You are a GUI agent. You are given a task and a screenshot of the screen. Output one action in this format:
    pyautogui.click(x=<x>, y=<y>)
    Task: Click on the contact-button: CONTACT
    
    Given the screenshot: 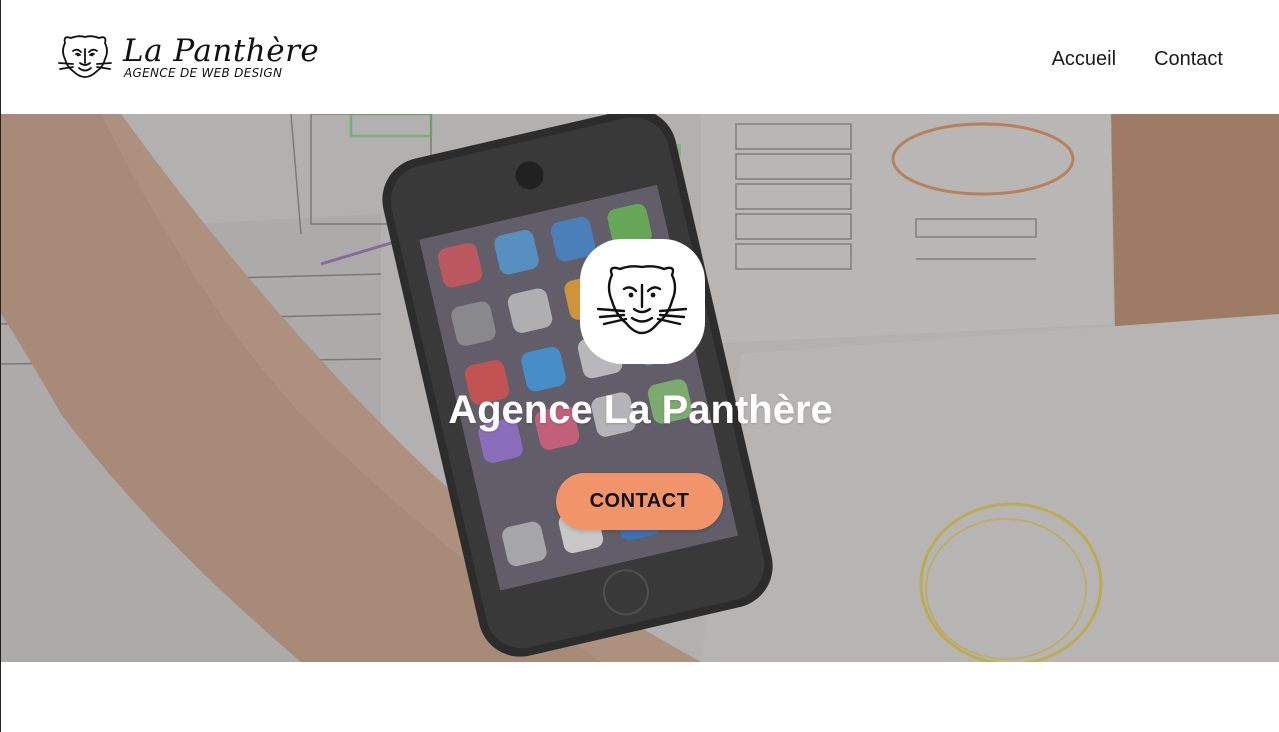 What is the action you would take?
    pyautogui.click(x=639, y=501)
    